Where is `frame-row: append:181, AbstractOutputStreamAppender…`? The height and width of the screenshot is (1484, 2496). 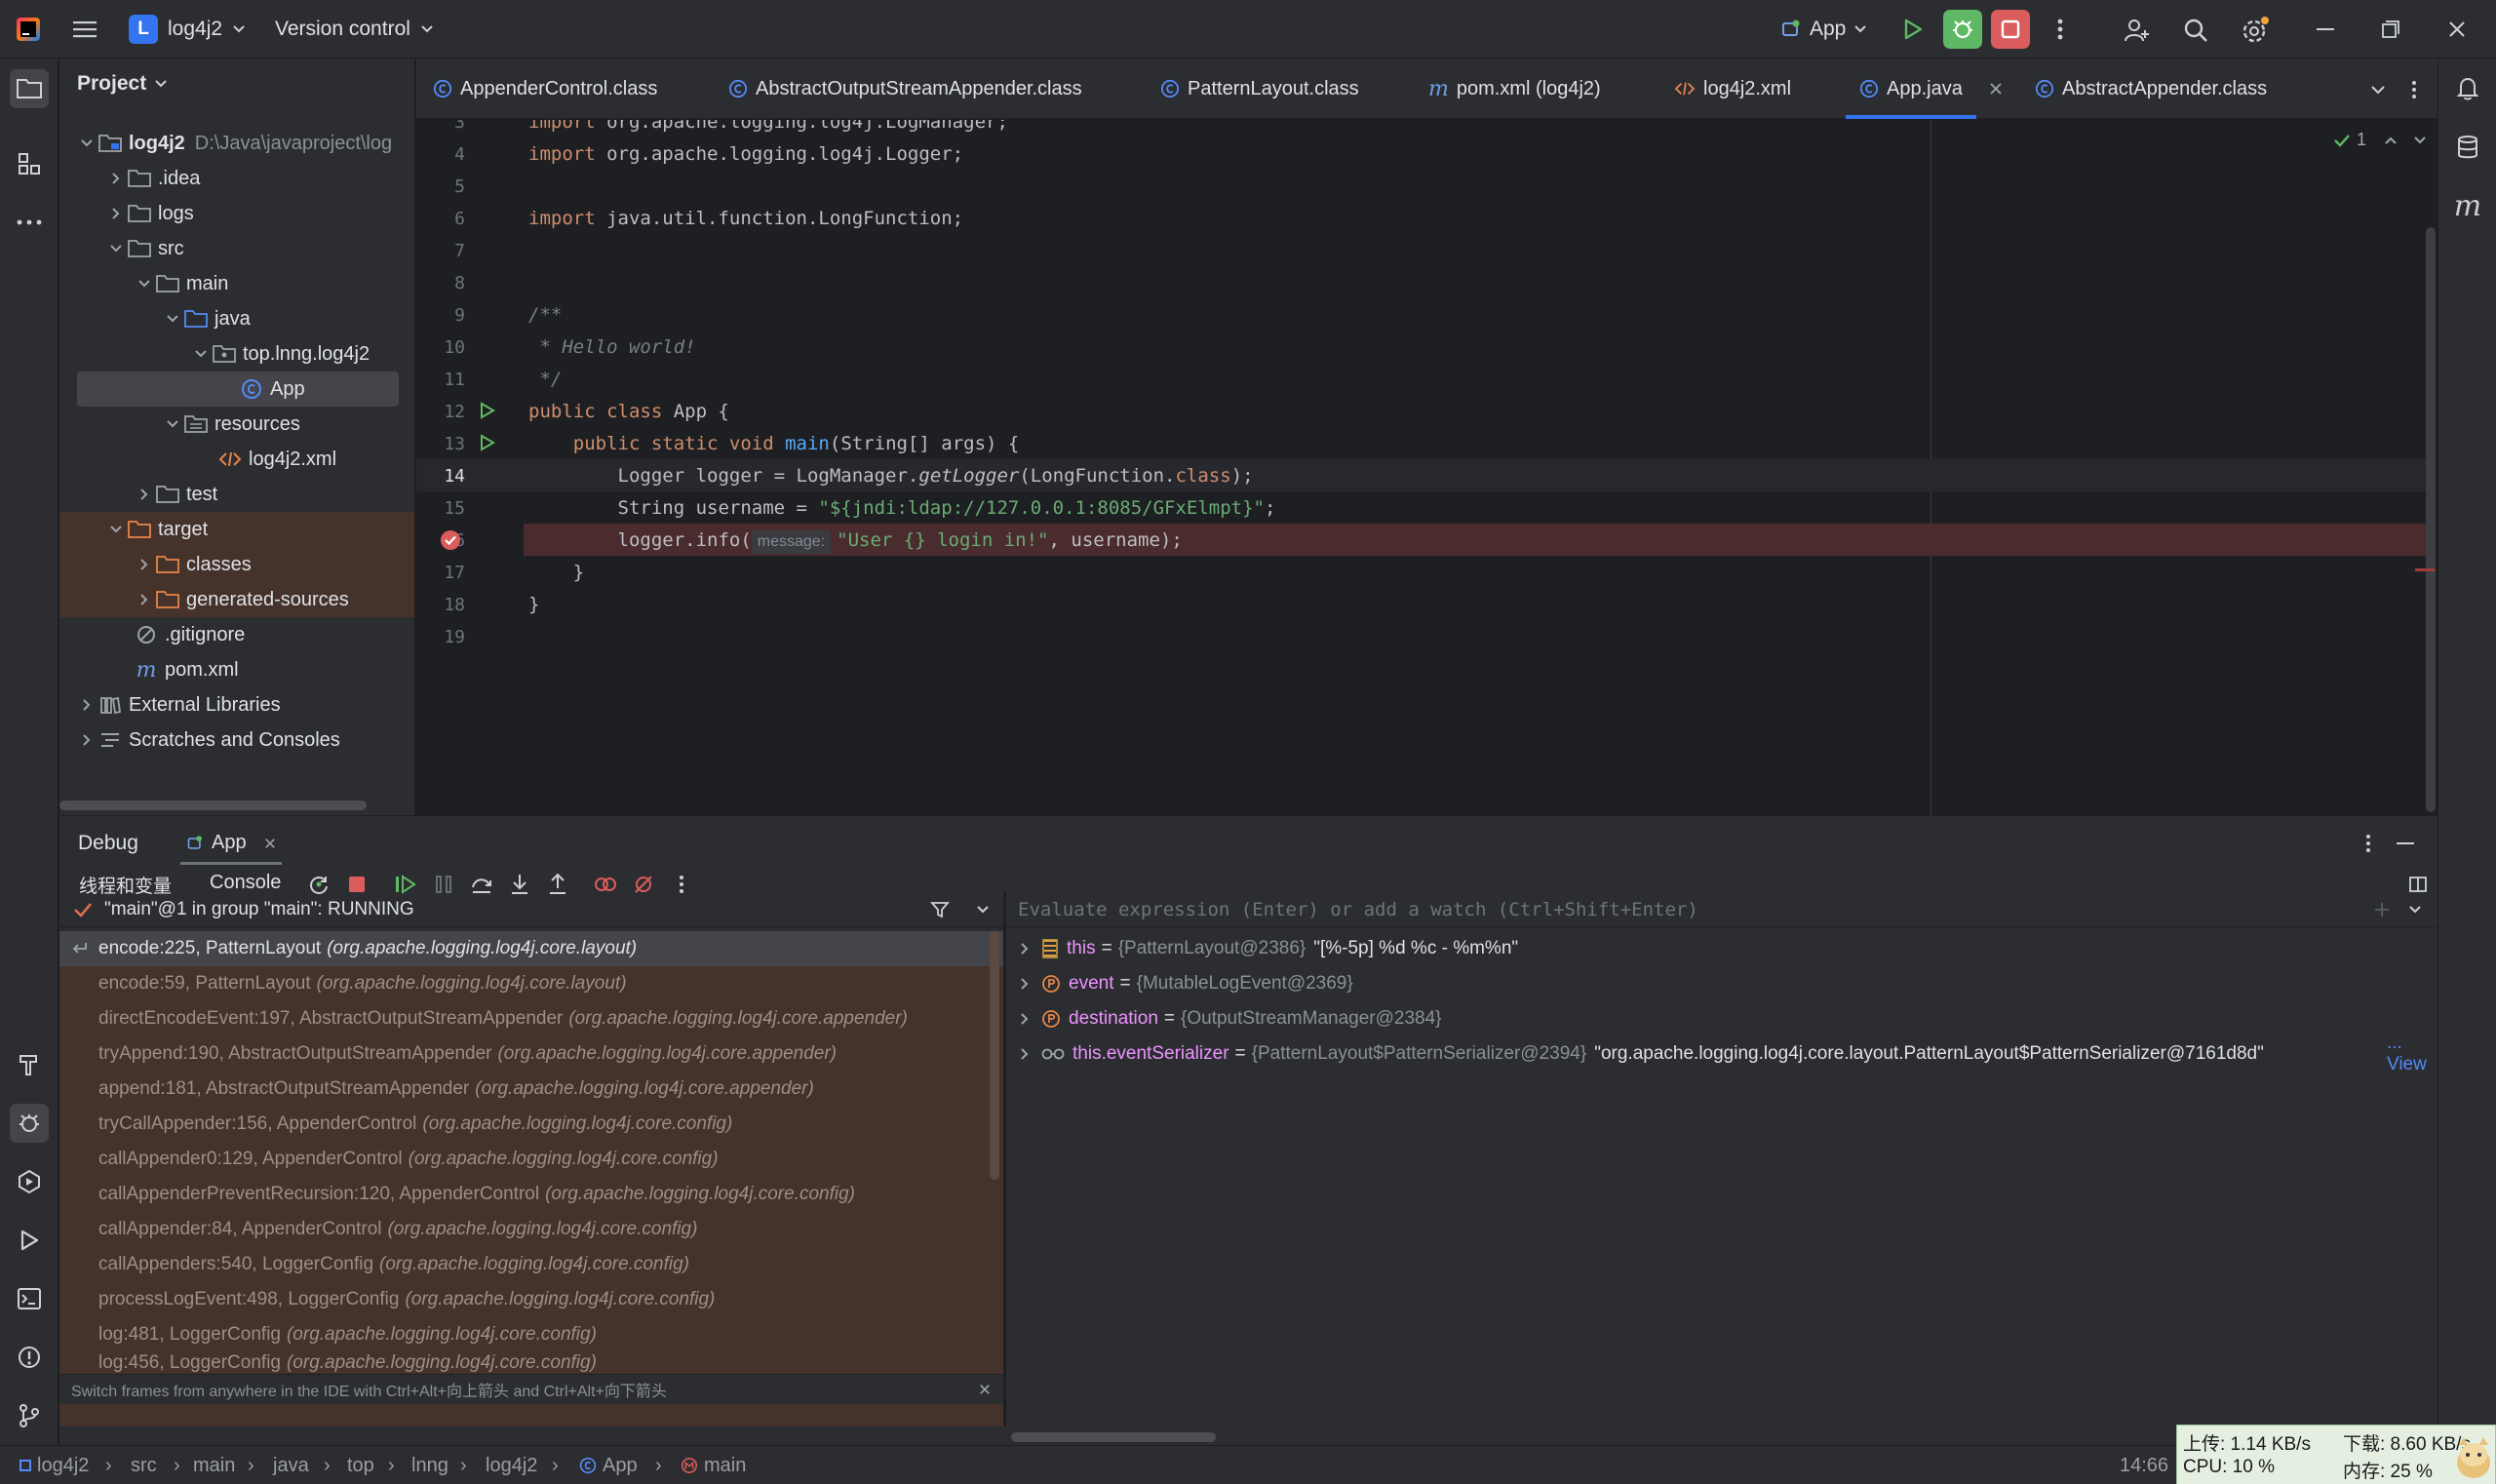 frame-row: append:181, AbstractOutputStreamAppender… is located at coordinates (531, 1089).